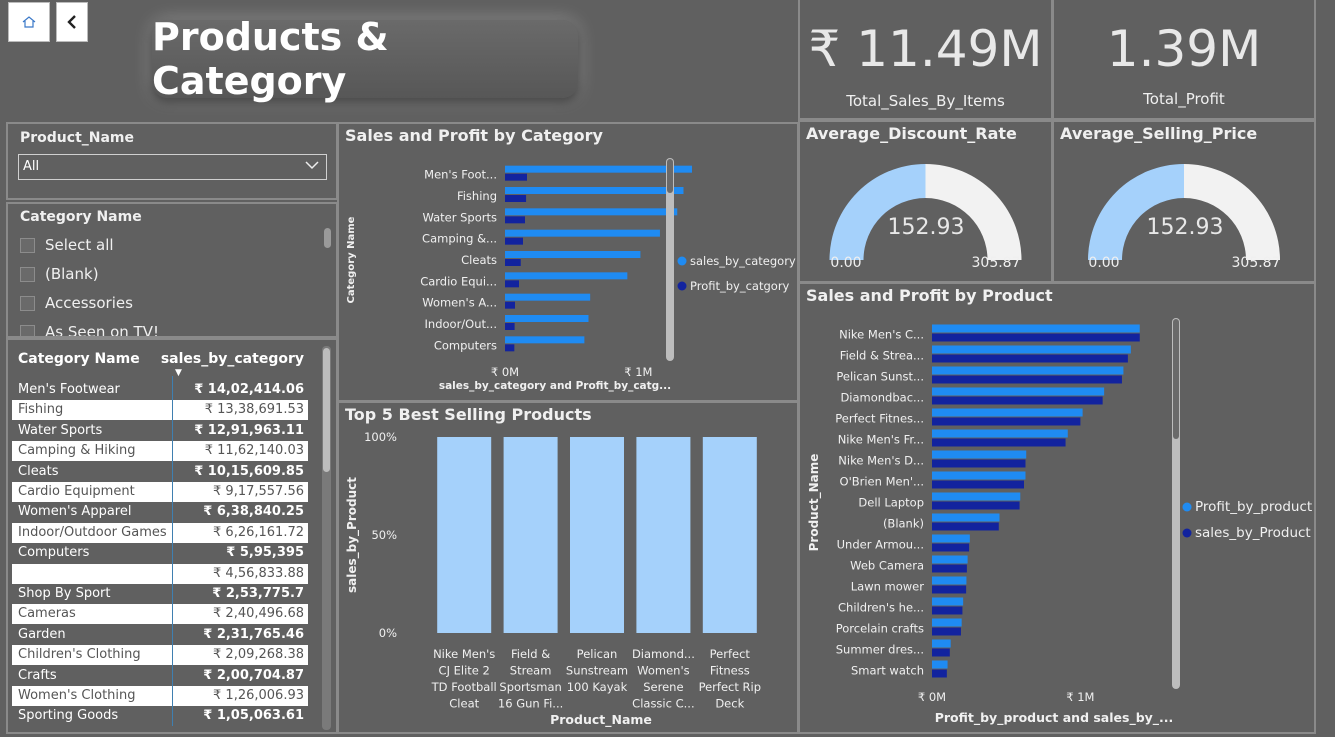 This screenshot has height=737, width=1335. Describe the element at coordinates (326, 410) in the screenshot. I see `table-scrollbar` at that location.